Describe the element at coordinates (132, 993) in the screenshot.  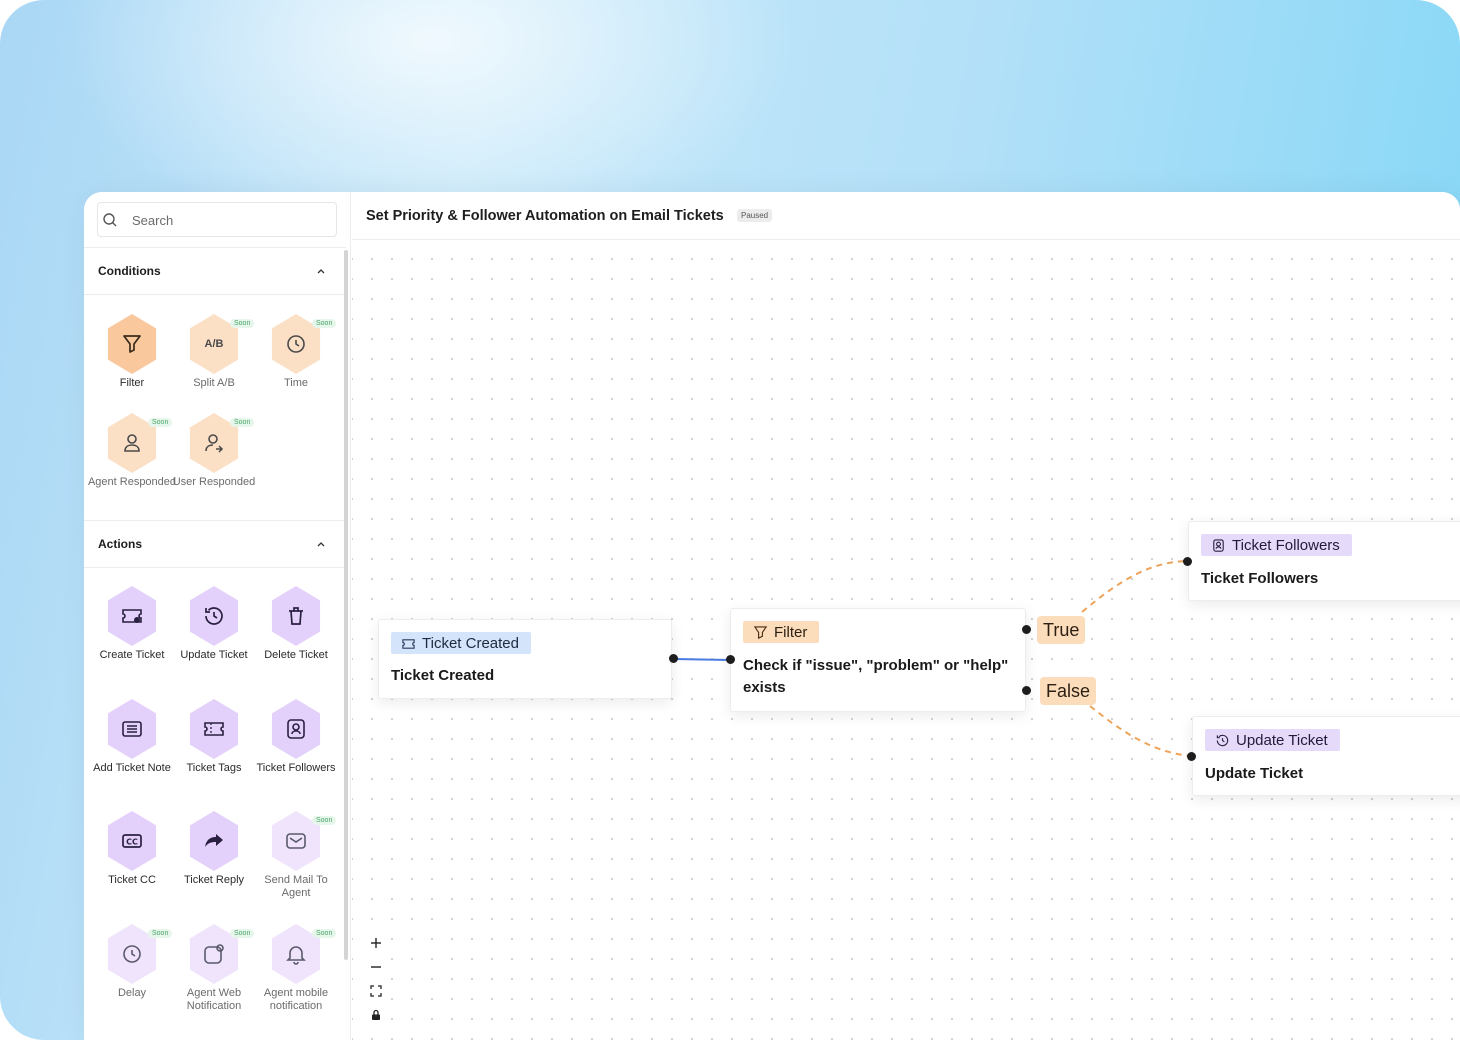
I see `action-label: Delay` at that location.